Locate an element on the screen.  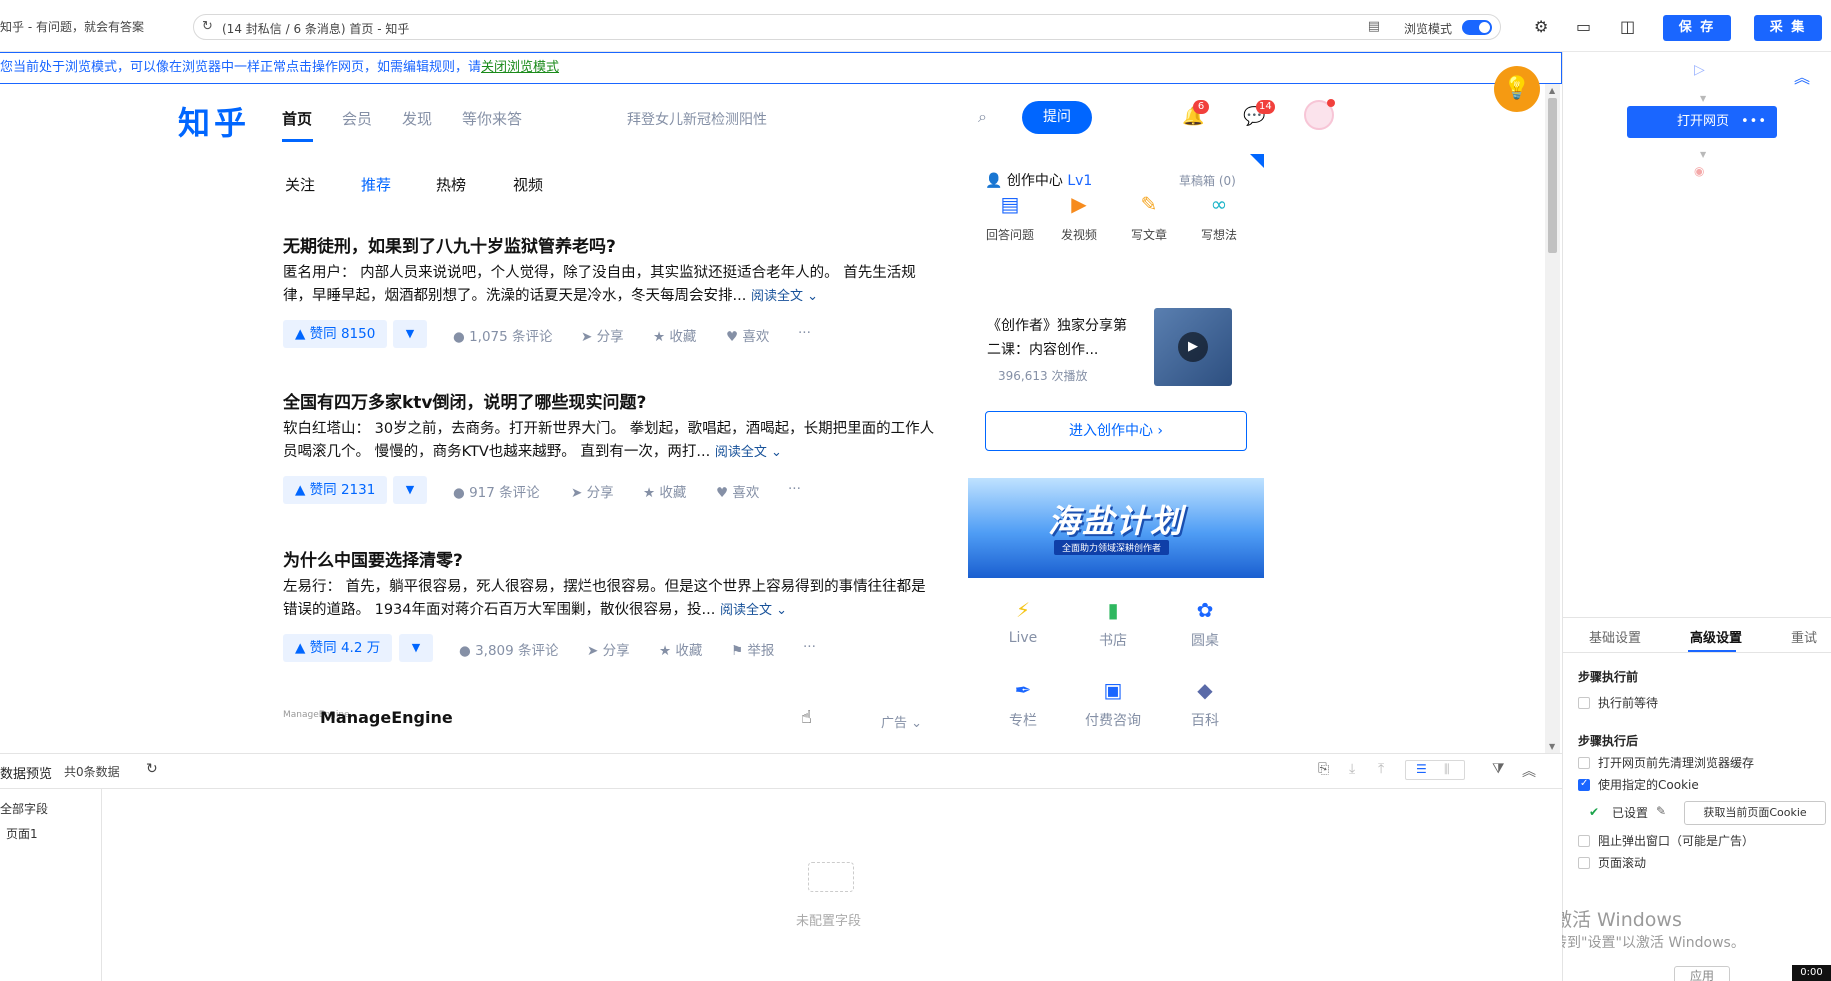
scroll-up-icon: ▲ is located at coordinates (1552, 90).